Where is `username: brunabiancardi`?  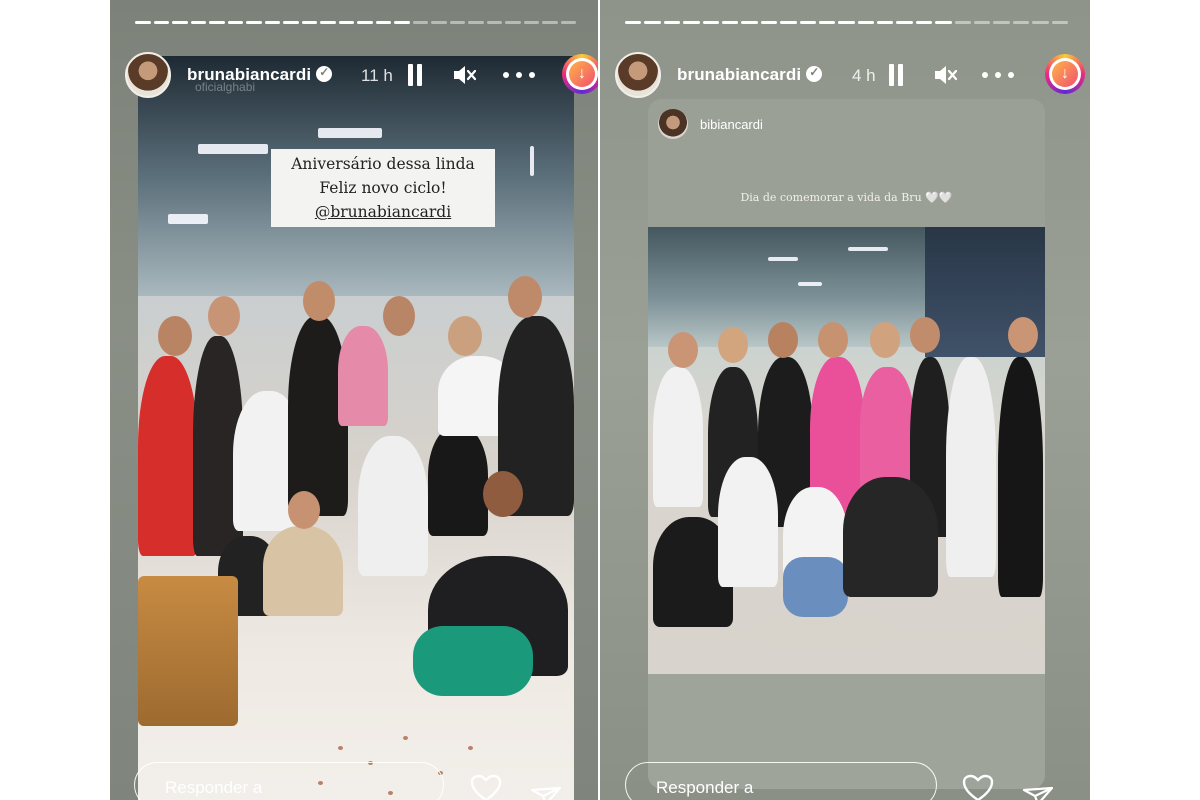
username: brunabiancardi is located at coordinates (739, 74).